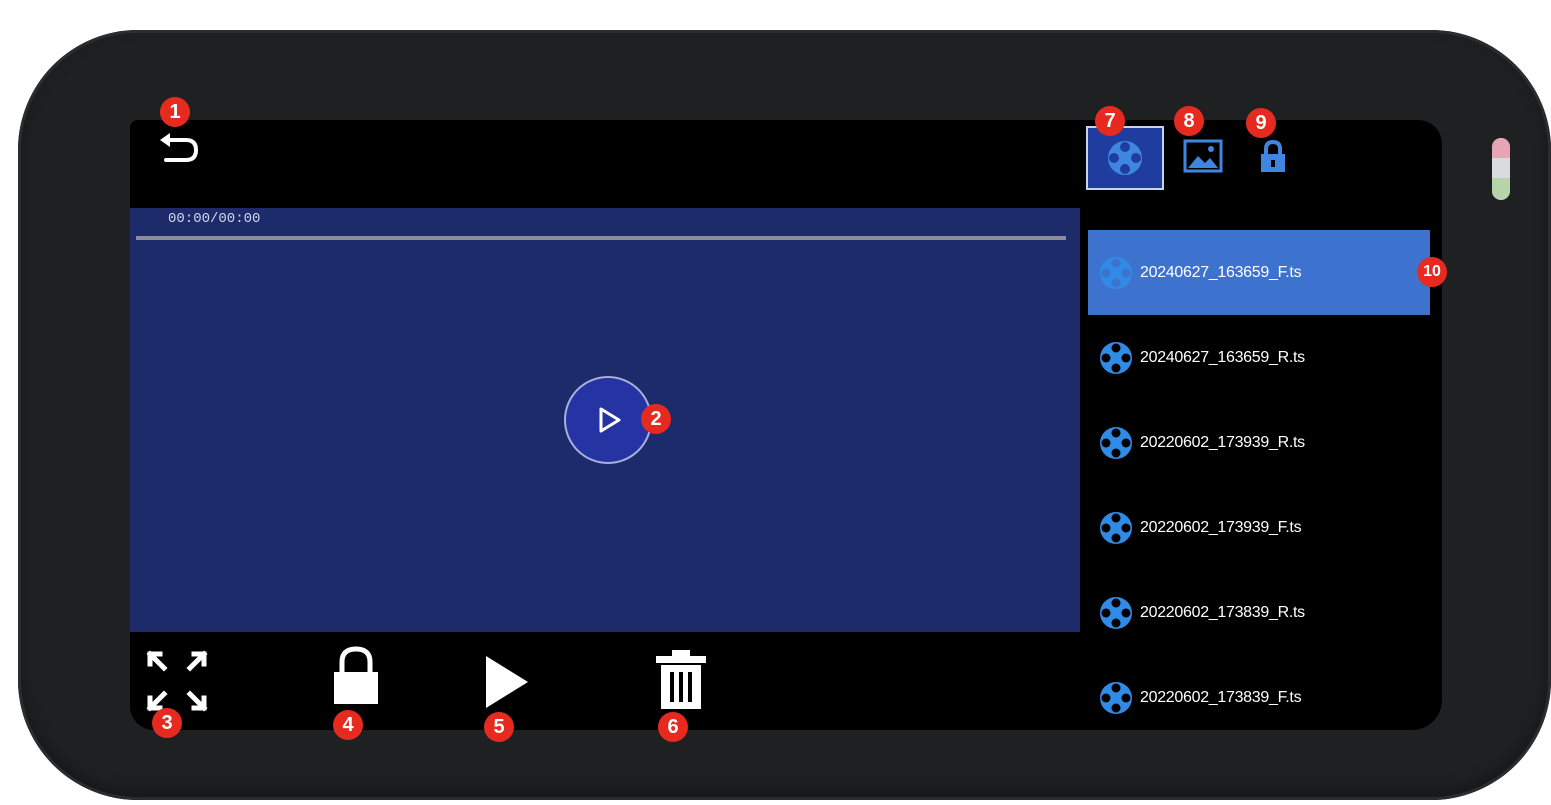 This screenshot has width=1551, height=805. I want to click on fullscreen-button, so click(177, 683).